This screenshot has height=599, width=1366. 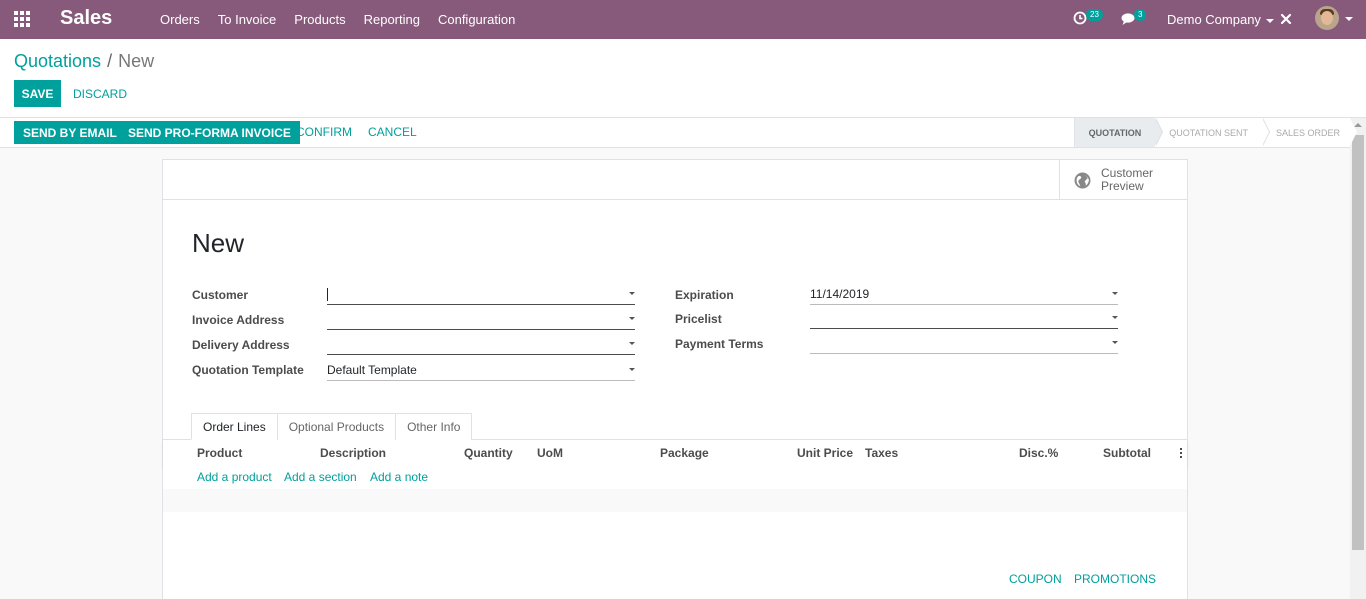 I want to click on control-panel: Quotations / New SAVE DISCARD, so click(x=683, y=78).